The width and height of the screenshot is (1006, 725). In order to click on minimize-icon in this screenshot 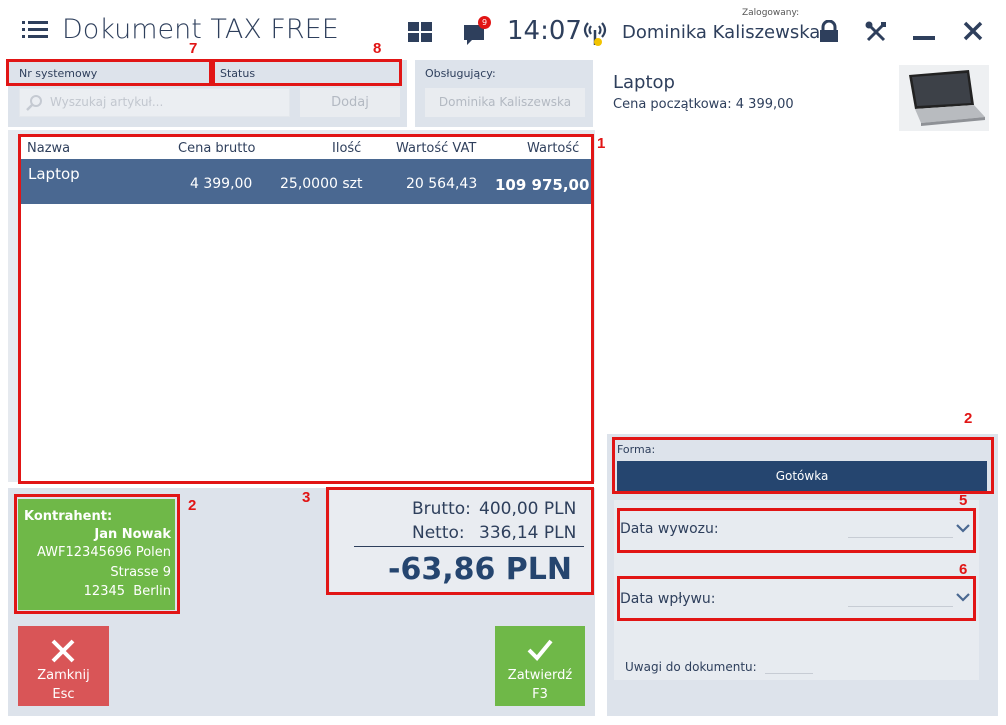, I will do `click(924, 38)`.